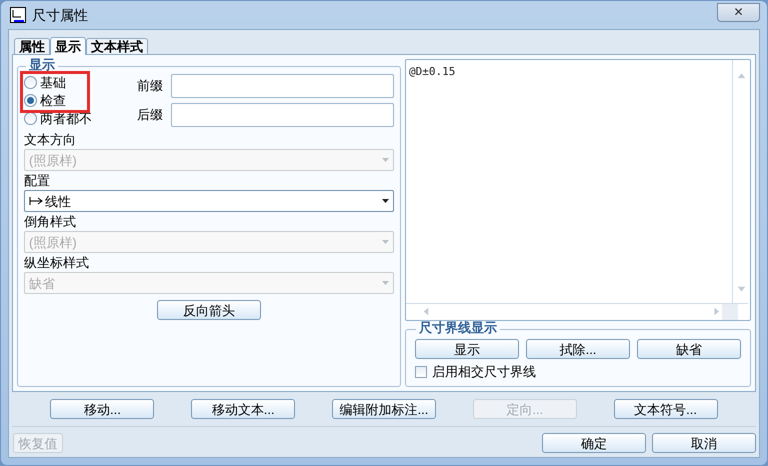 This screenshot has width=768, height=466. I want to click on group-title: 显示, so click(42, 64).